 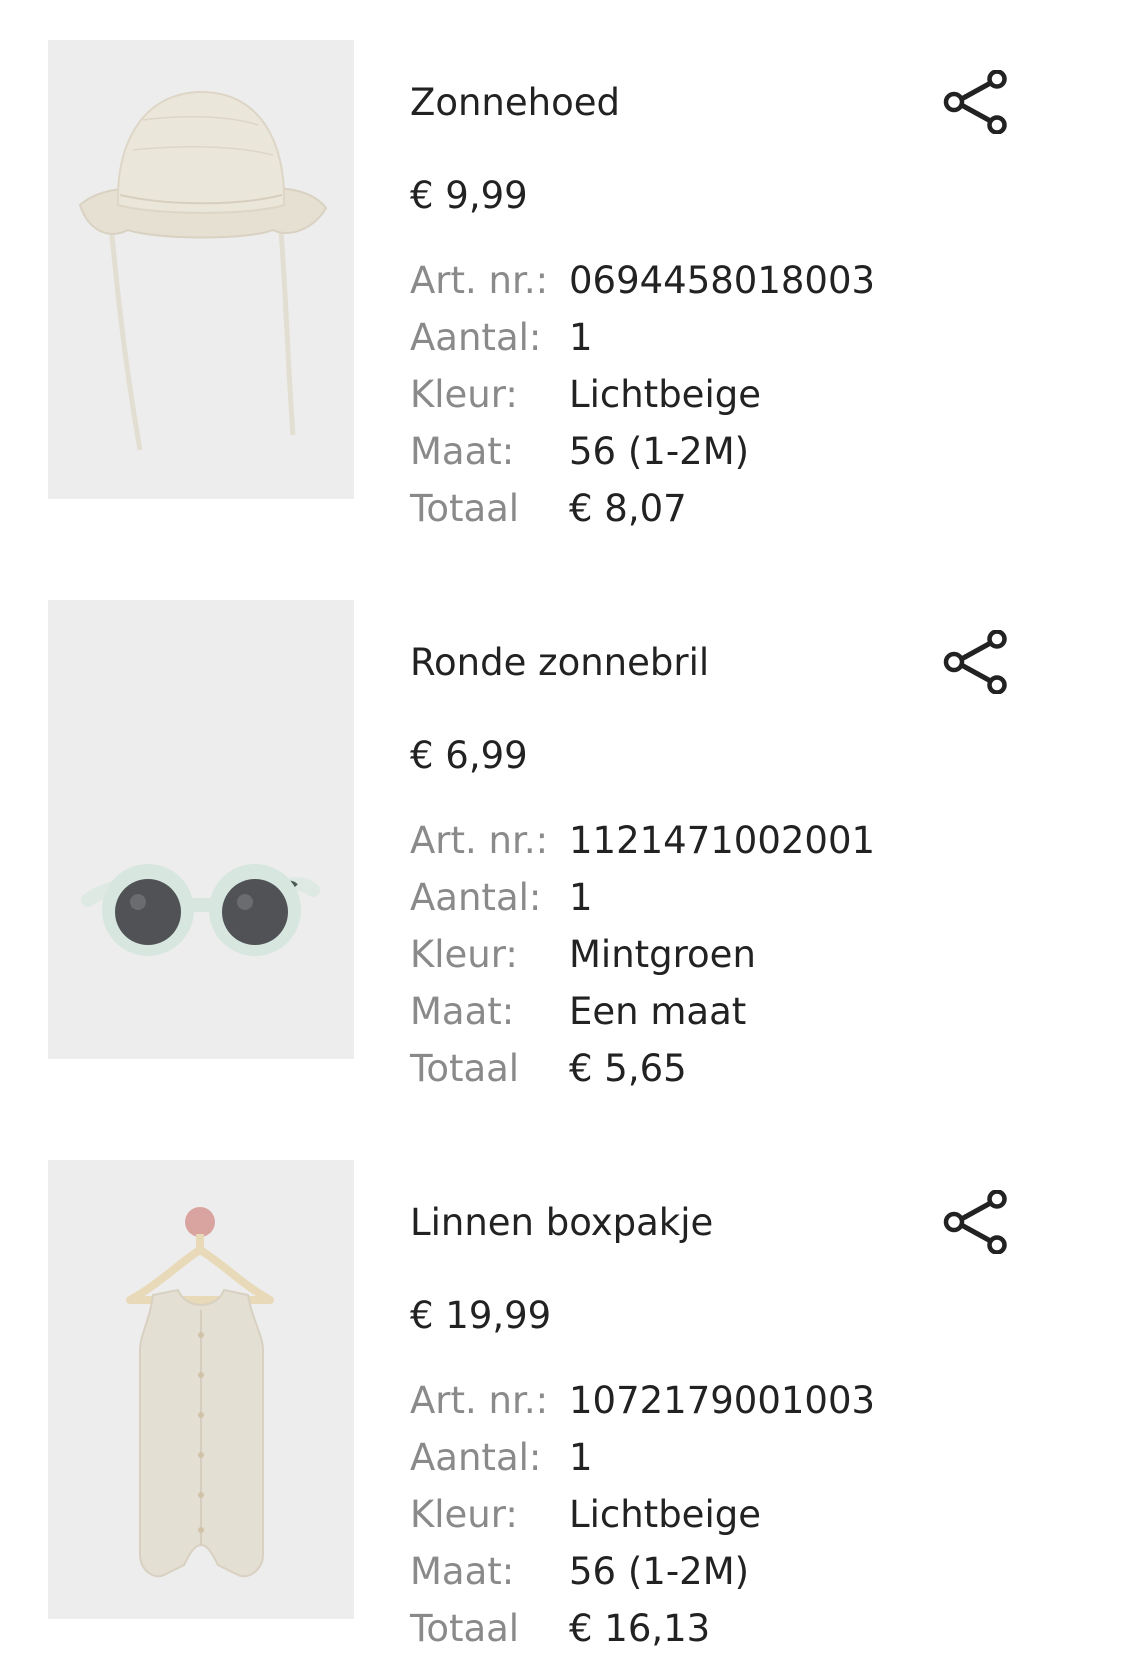 I want to click on product-name: Zonnehoed, so click(x=515, y=103).